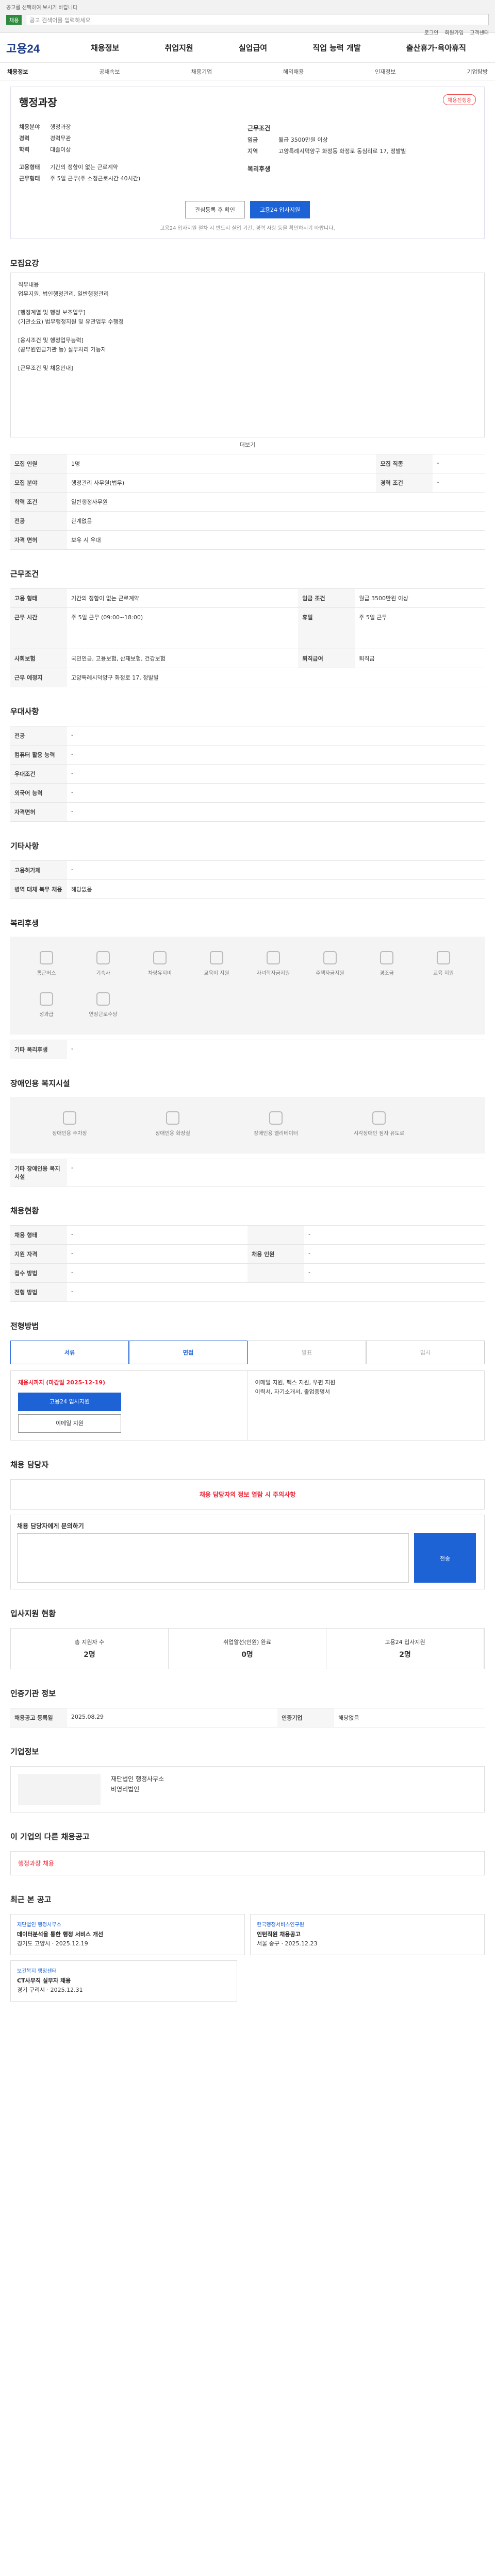 The height and width of the screenshot is (2576, 495). What do you see at coordinates (38, 1292) in the screenshot?
I see `cell-head: 전형 방법` at bounding box center [38, 1292].